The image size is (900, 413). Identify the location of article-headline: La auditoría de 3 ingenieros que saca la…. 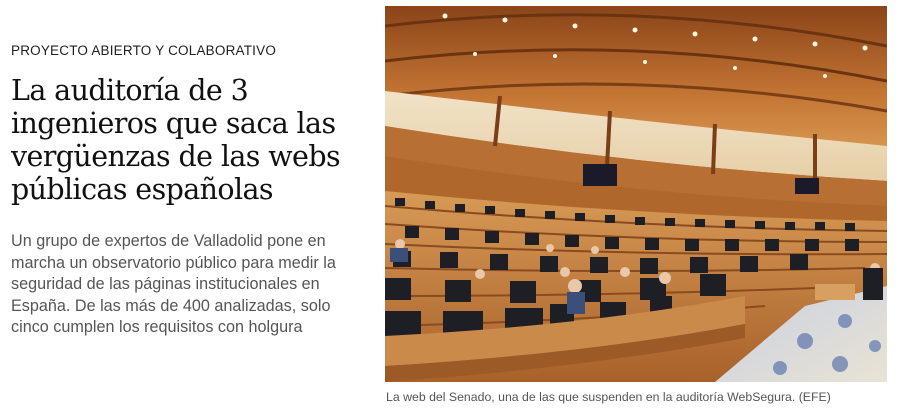
(183, 140).